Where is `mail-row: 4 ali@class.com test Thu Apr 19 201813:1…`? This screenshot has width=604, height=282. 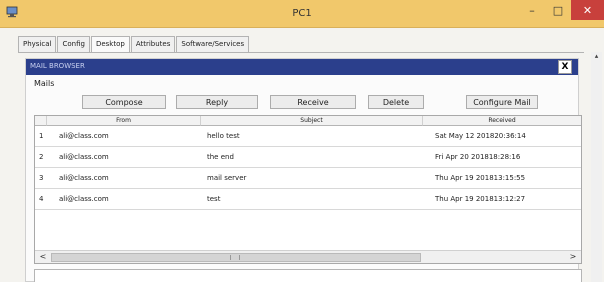 mail-row: 4 ali@class.com test Thu Apr 19 201813:1… is located at coordinates (308, 199).